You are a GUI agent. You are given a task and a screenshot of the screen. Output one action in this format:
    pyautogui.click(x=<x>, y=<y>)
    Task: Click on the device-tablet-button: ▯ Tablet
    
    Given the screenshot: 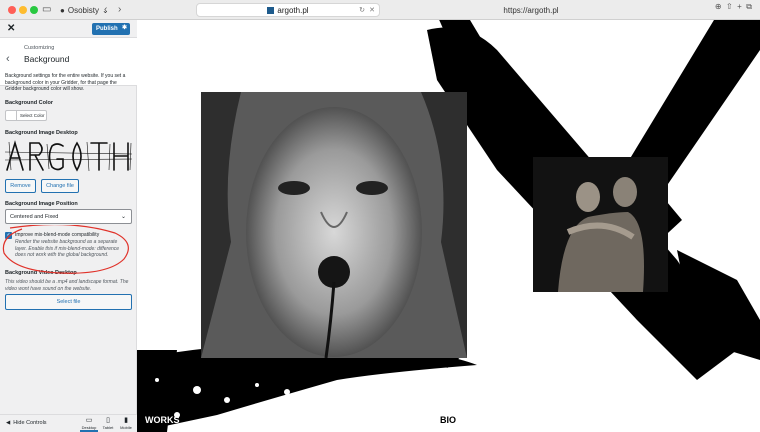 What is the action you would take?
    pyautogui.click(x=108, y=423)
    